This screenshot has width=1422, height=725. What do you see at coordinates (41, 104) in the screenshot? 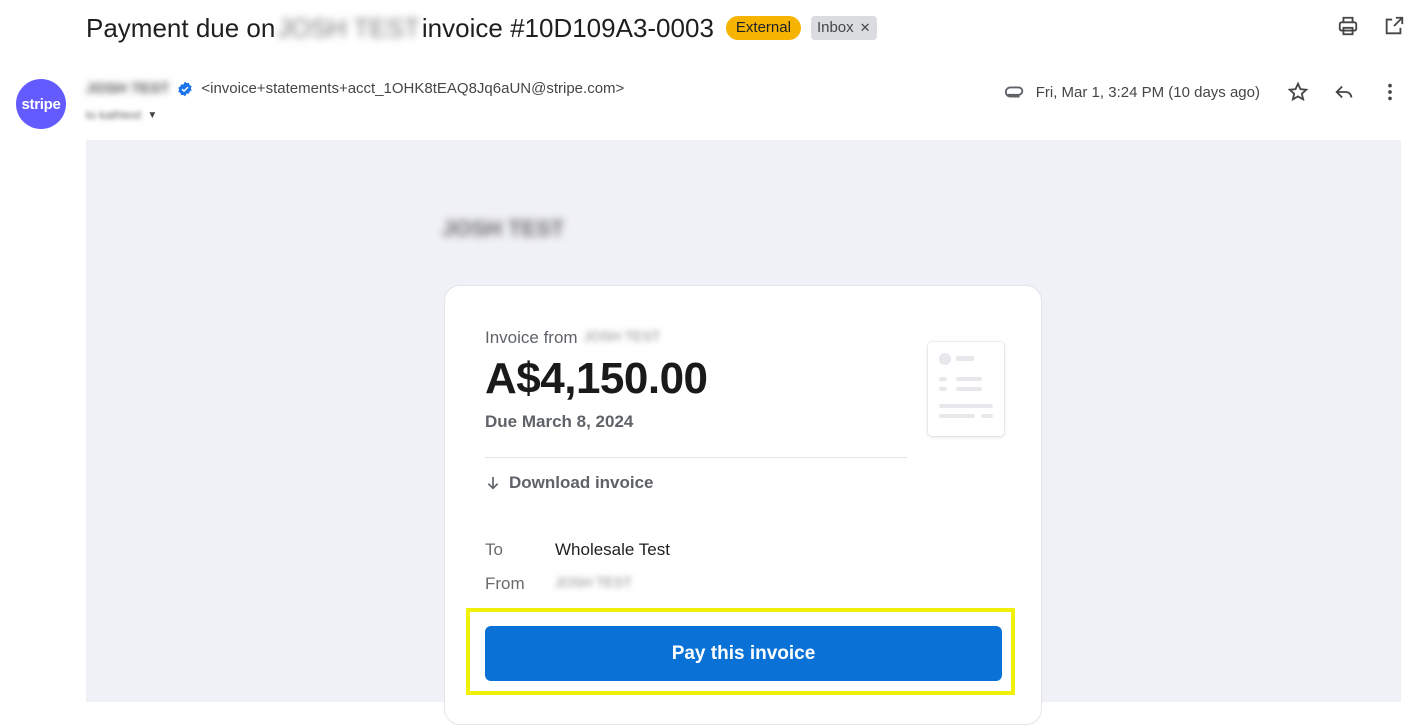
I see `sender-avatar: stripe` at bounding box center [41, 104].